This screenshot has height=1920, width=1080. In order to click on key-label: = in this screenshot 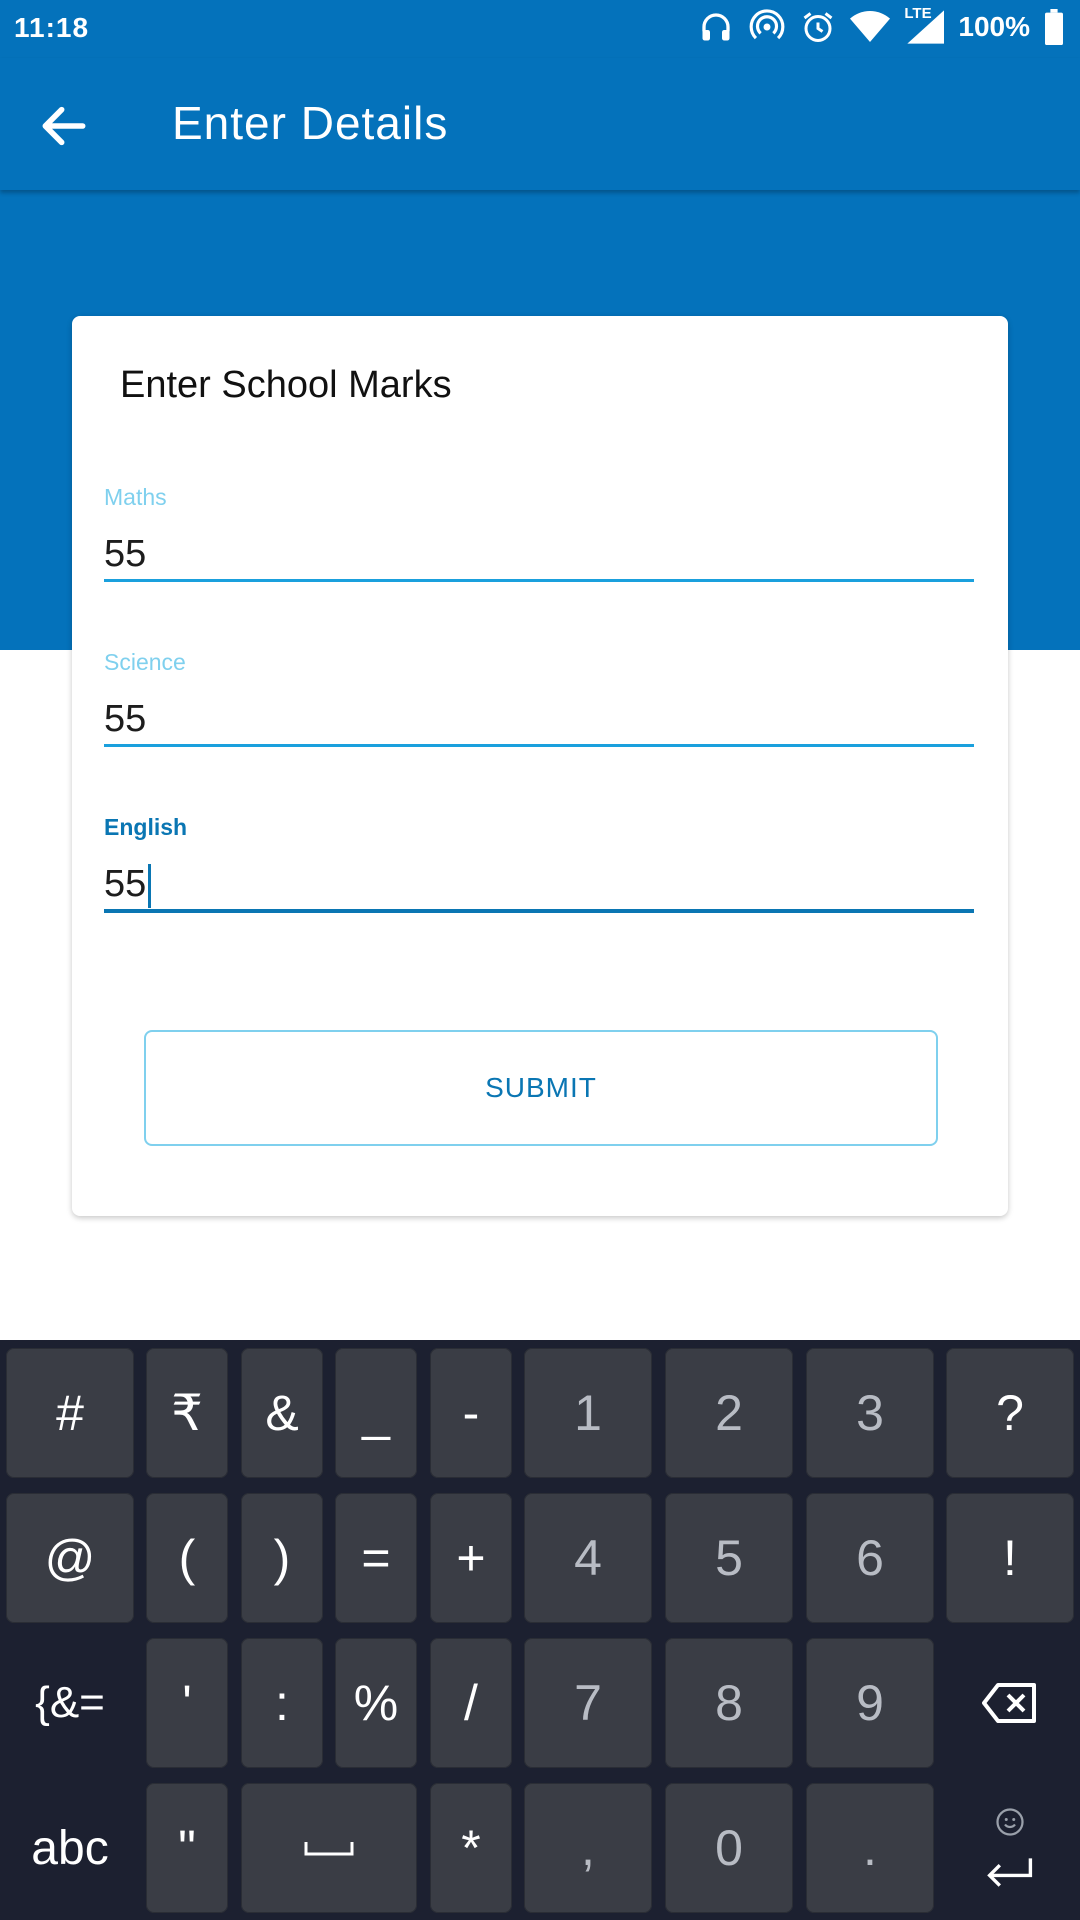, I will do `click(376, 1558)`.